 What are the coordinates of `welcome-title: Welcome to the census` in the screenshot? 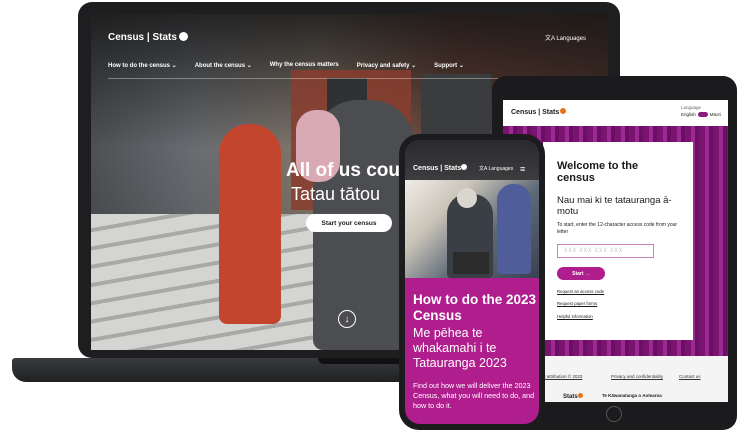 It's located at (598, 172).